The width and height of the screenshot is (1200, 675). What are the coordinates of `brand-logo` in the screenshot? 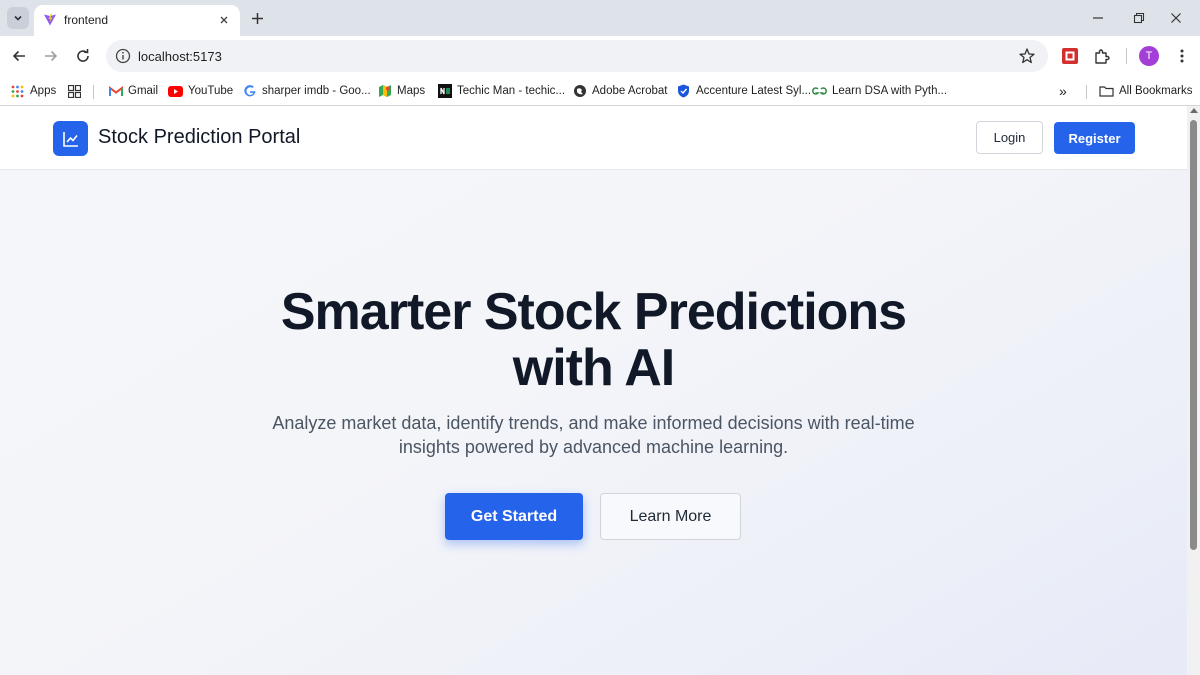 It's located at (70, 138).